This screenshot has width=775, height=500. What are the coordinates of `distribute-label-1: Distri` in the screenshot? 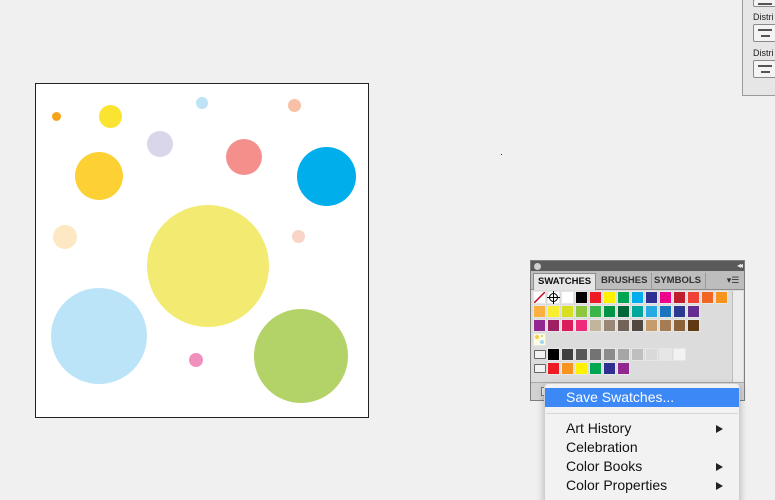 It's located at (763, 17).